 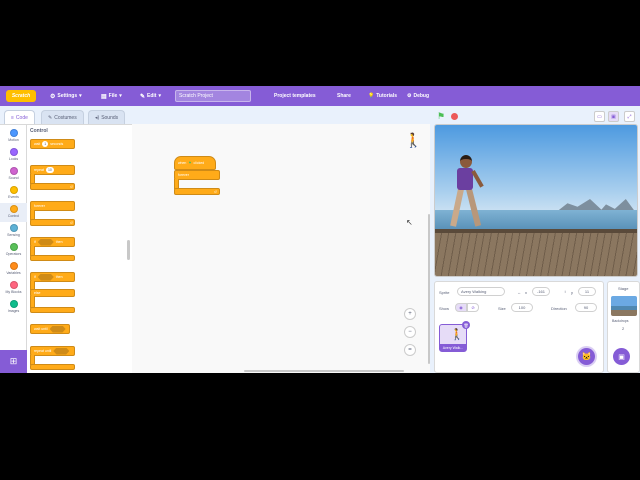 I want to click on category-looks: Looks, so click(x=13, y=155).